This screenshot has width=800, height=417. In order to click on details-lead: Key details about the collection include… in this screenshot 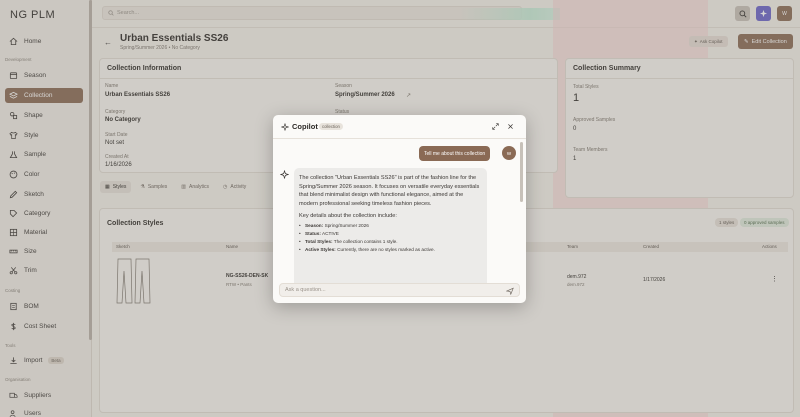, I will do `click(348, 216)`.